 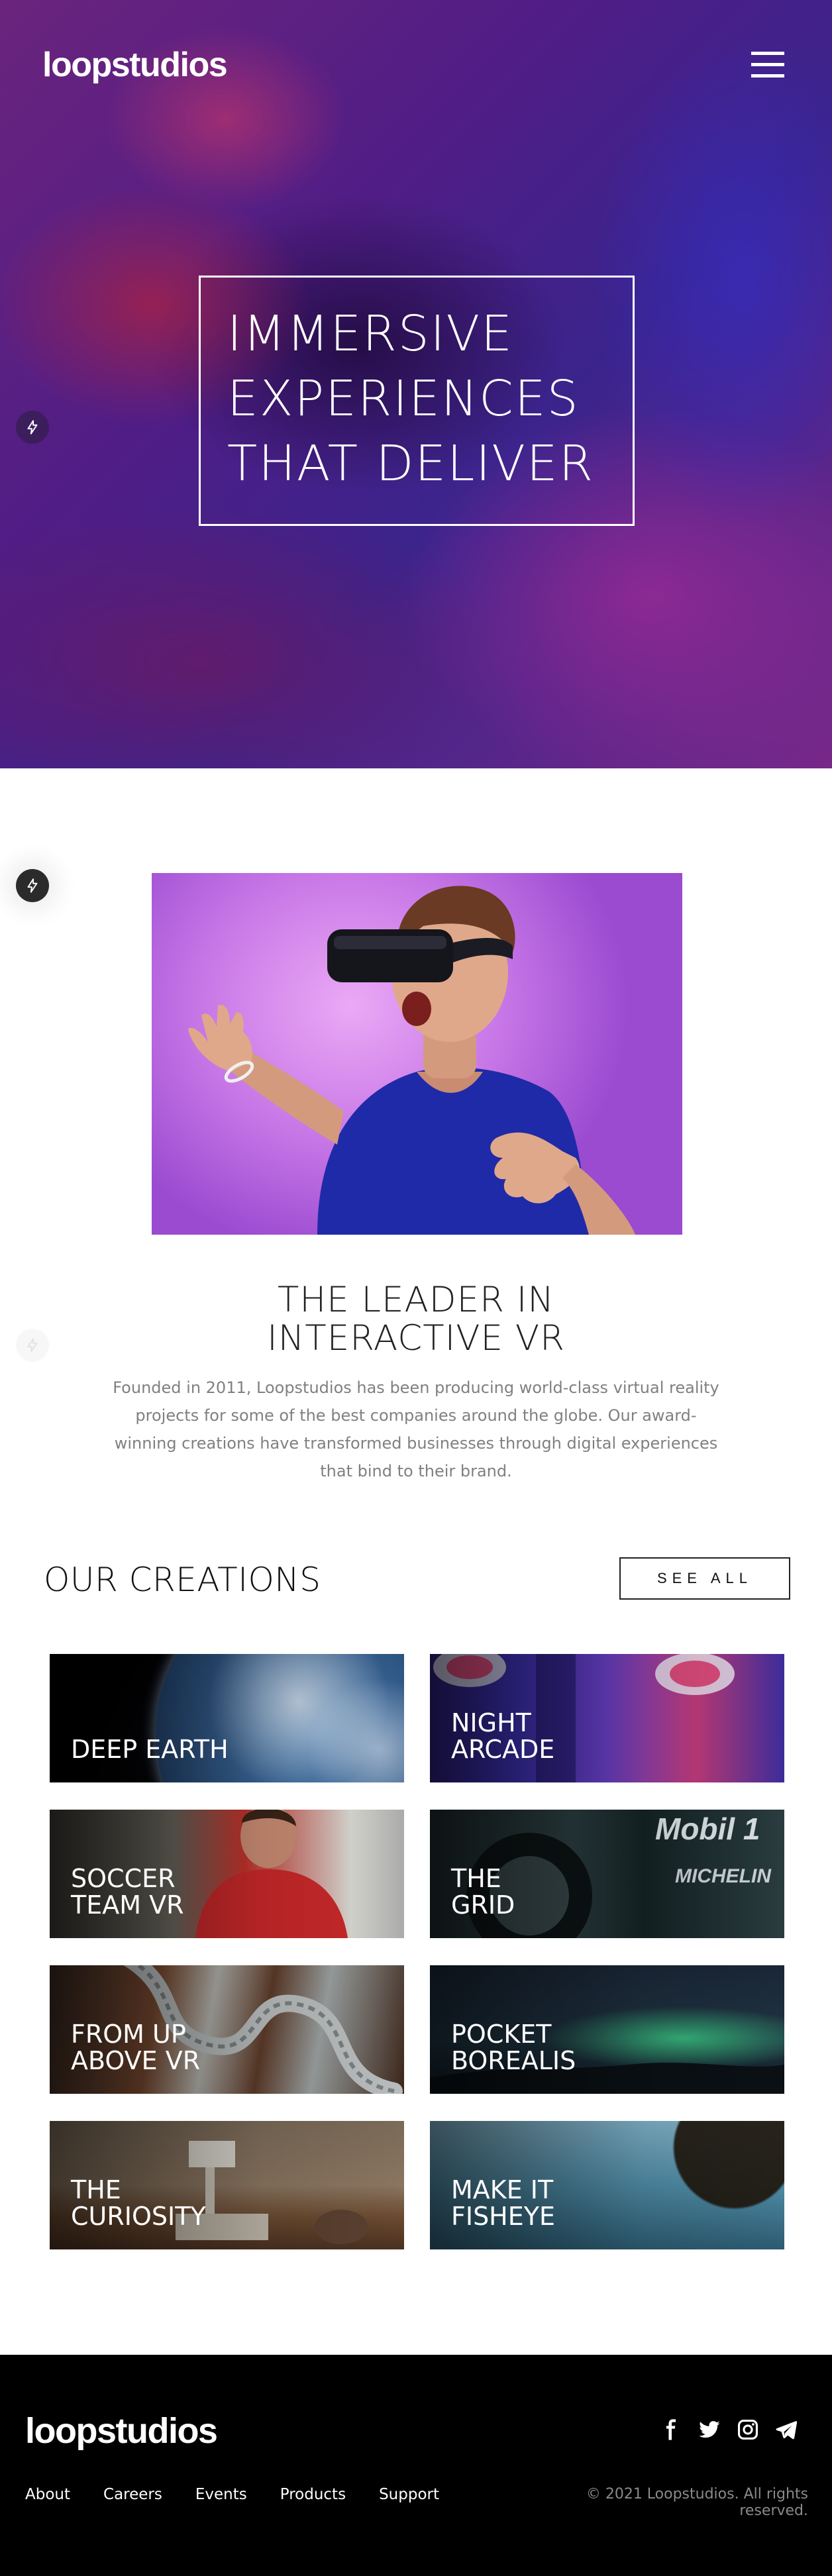 I want to click on creation-card-from-up-above-vr: FROM UP ABOVE VR, so click(x=227, y=2029).